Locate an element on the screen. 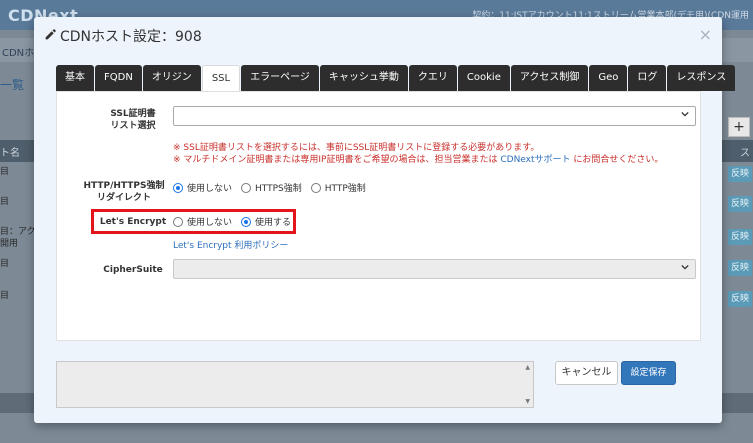 The width and height of the screenshot is (753, 443). lets-encrypt-option-off: 使用しない is located at coordinates (202, 221).